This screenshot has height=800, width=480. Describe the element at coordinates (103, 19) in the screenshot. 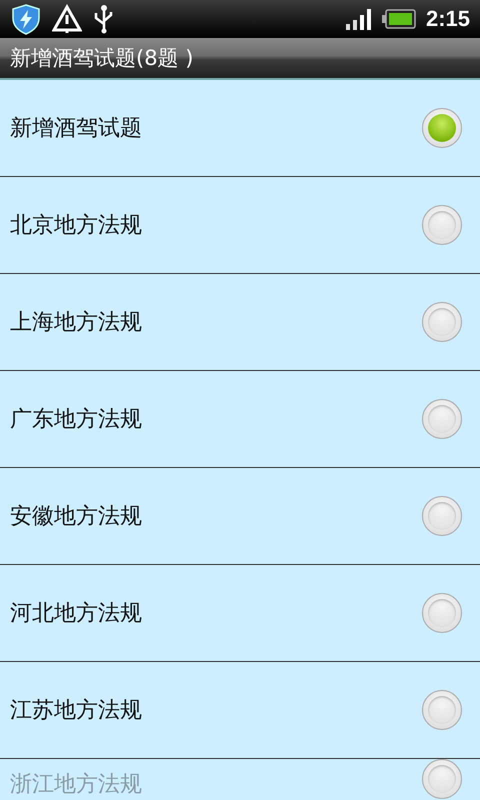

I see `usb-icon` at that location.